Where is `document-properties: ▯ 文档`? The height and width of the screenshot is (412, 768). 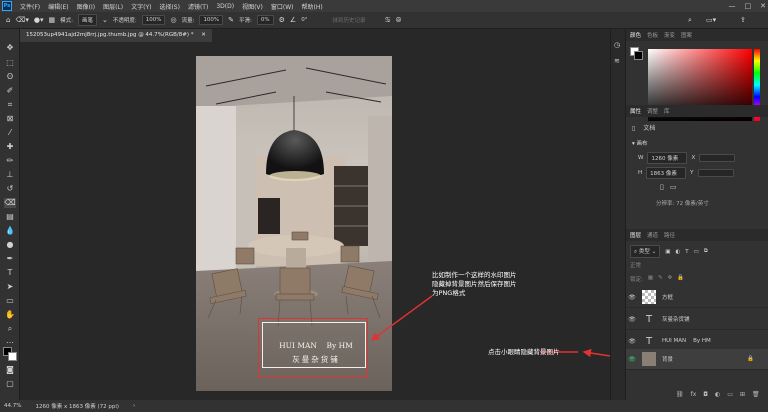
document-properties: ▯ 文档 is located at coordinates (643, 127).